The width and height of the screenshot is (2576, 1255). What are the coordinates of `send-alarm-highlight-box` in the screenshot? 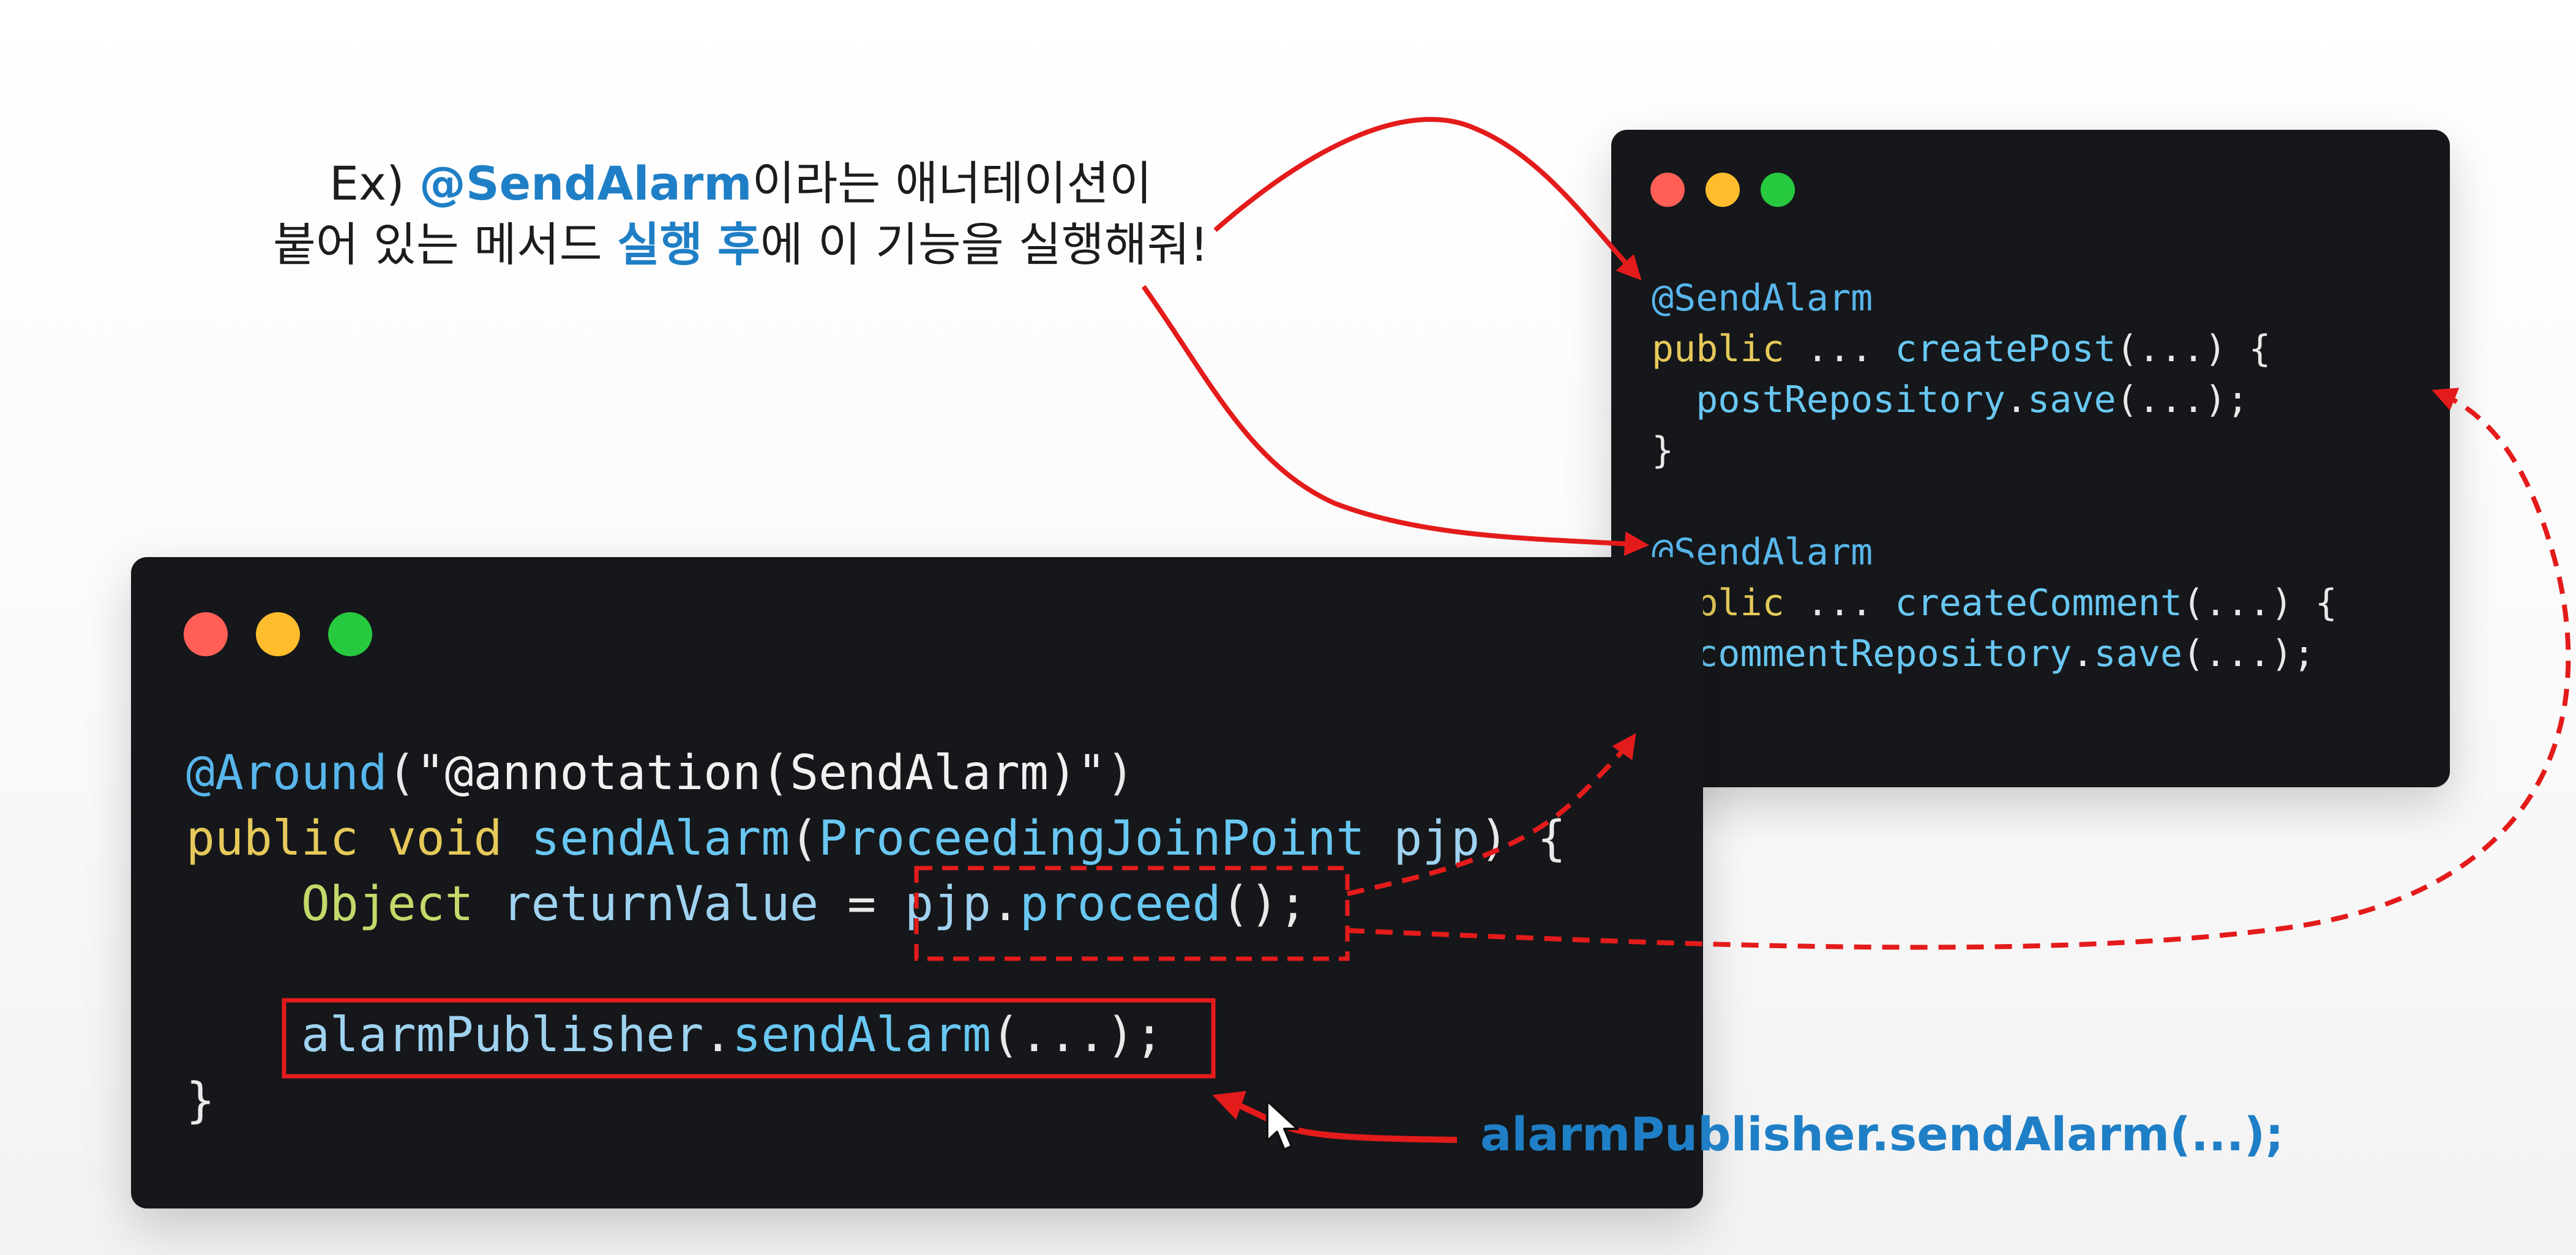 It's located at (749, 1038).